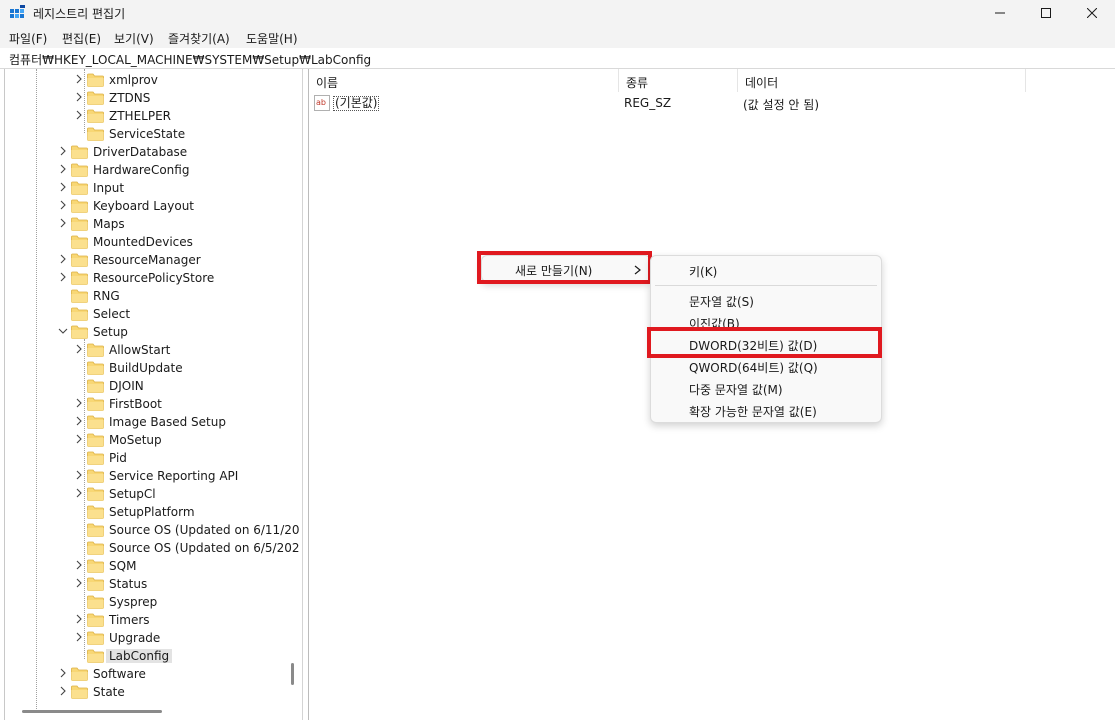  Describe the element at coordinates (140, 116) in the screenshot. I see `tree-item-label: ZTHELPER` at that location.